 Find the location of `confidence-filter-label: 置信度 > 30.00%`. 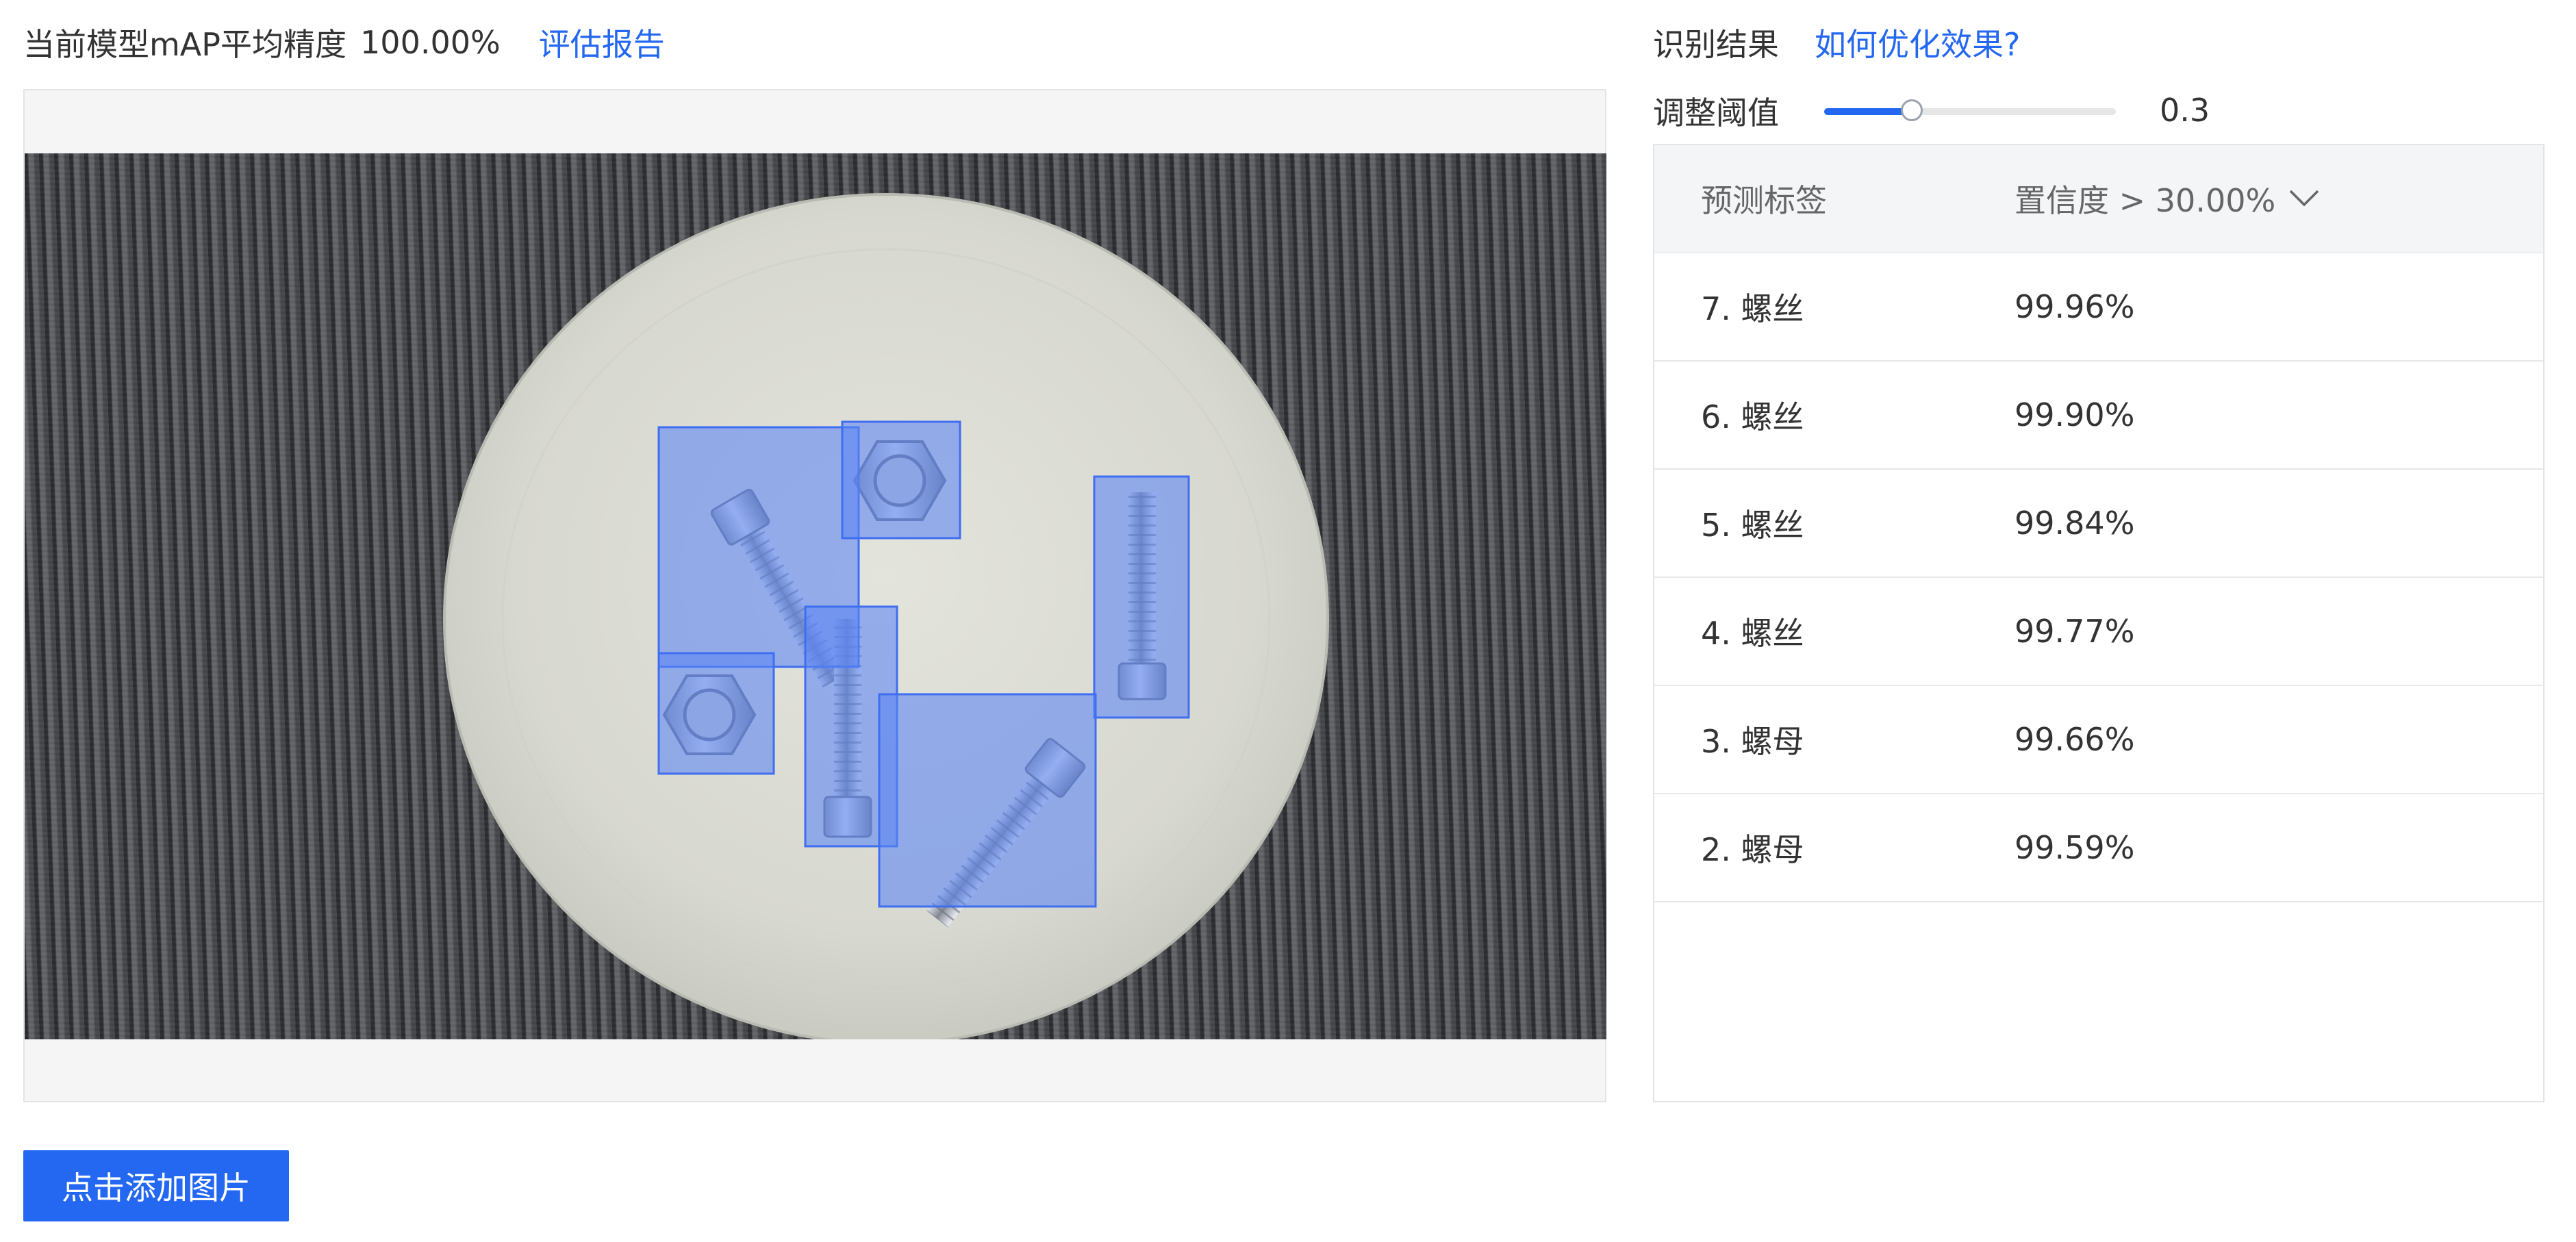

confidence-filter-label: 置信度 > 30.00% is located at coordinates (2145, 200).